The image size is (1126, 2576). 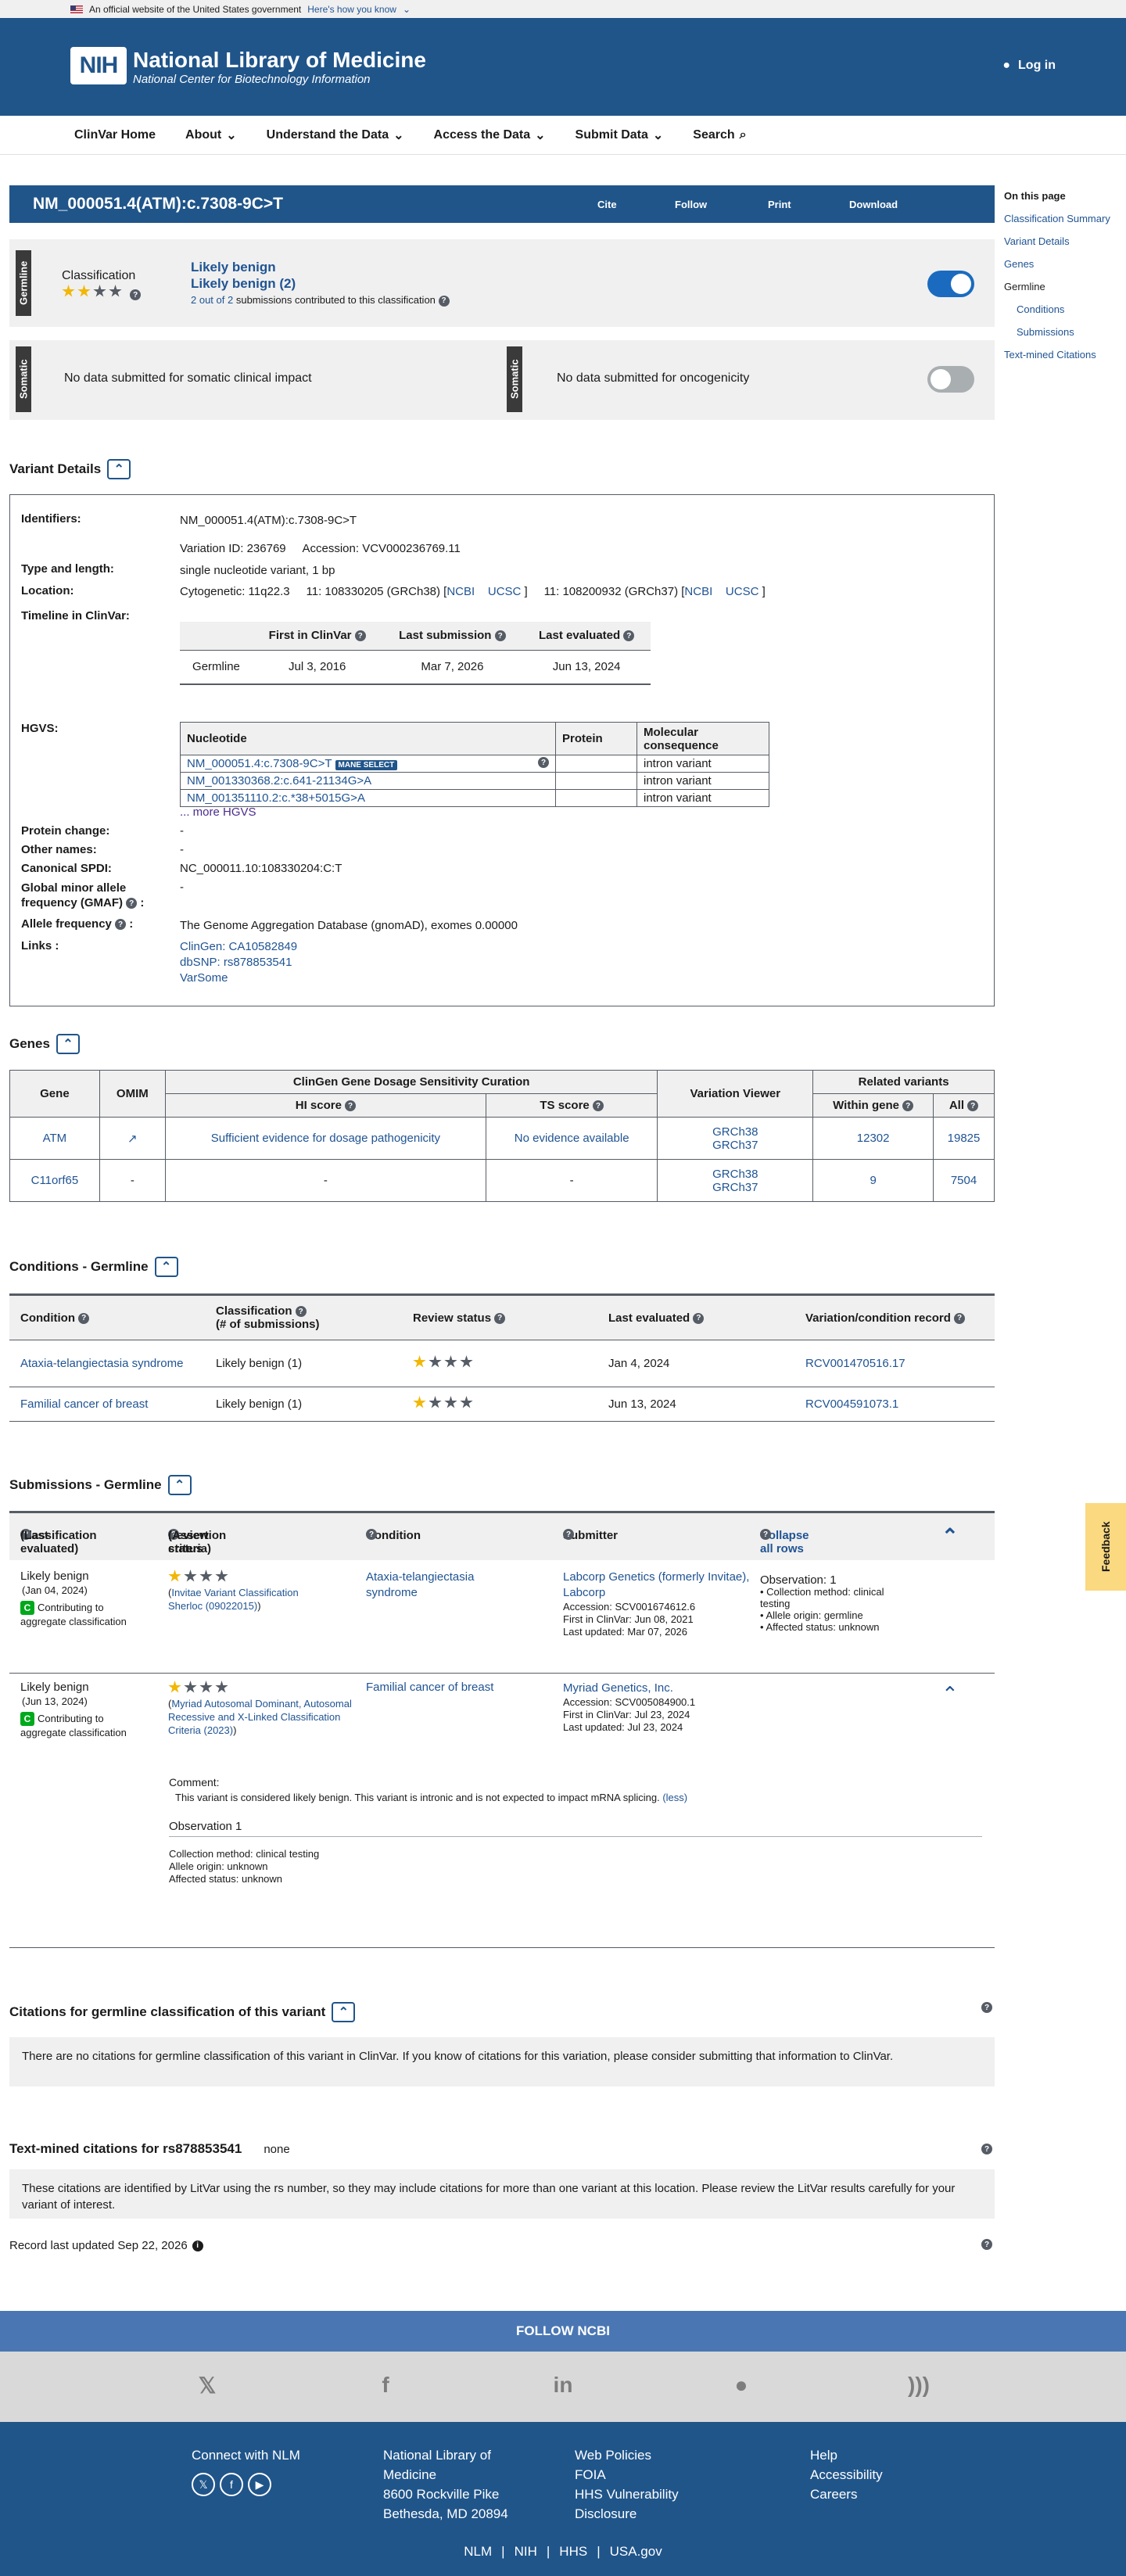 I want to click on rcv-link: RCV001470516.17, so click(x=855, y=1363).